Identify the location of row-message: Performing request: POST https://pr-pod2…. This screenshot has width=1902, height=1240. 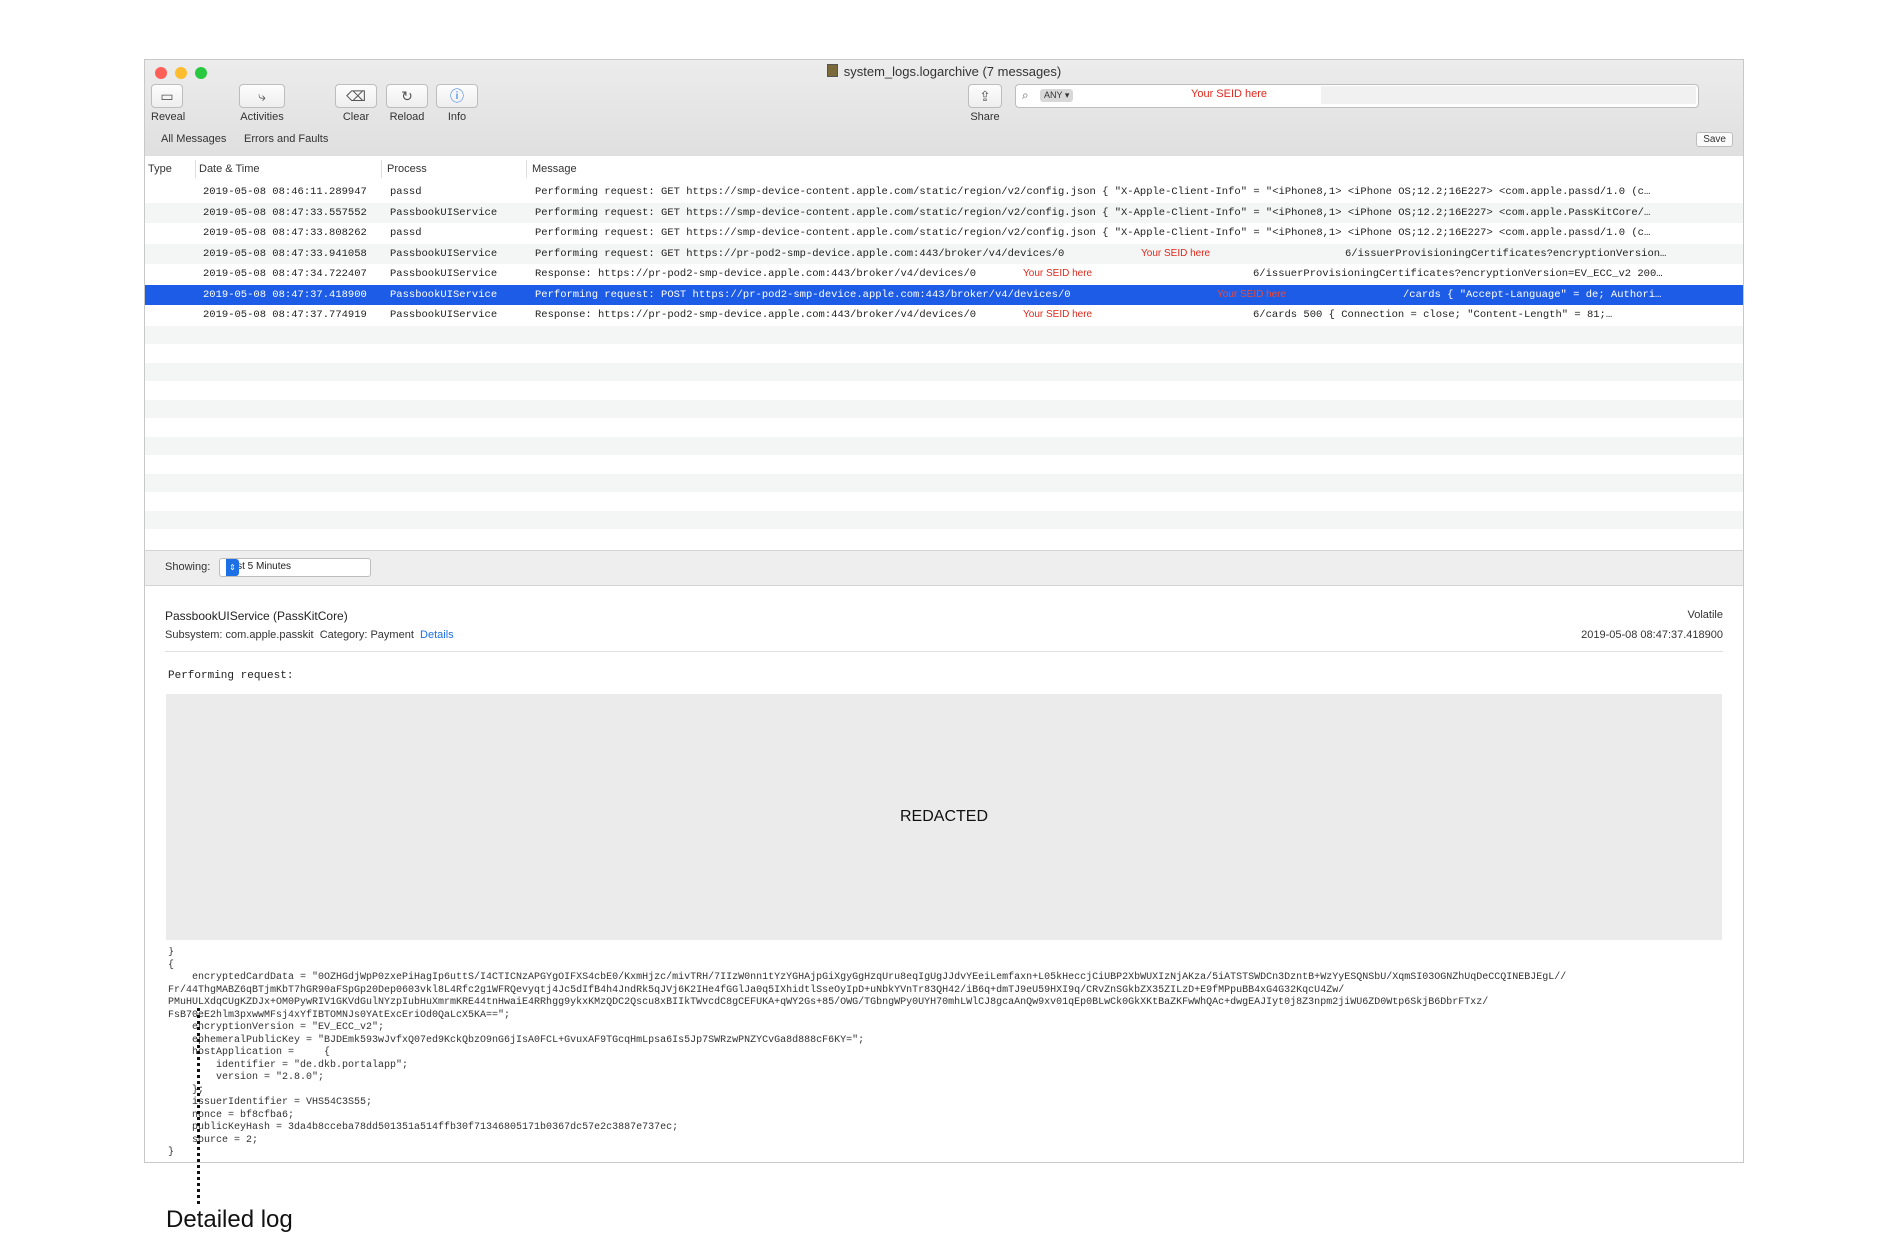
(803, 294).